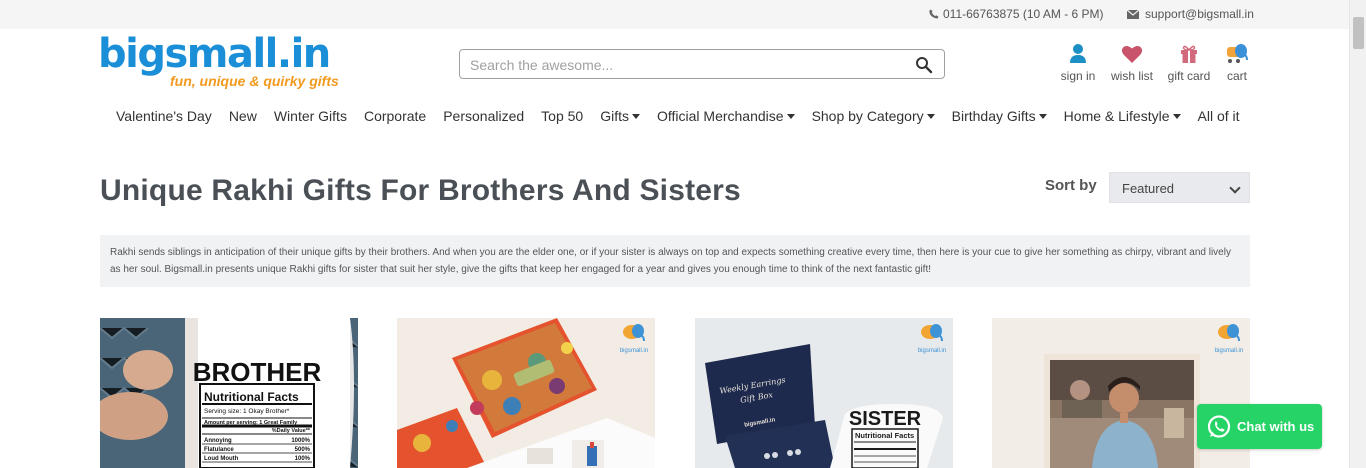 The image size is (1366, 468). I want to click on sign-in-link: sign in, so click(1078, 63).